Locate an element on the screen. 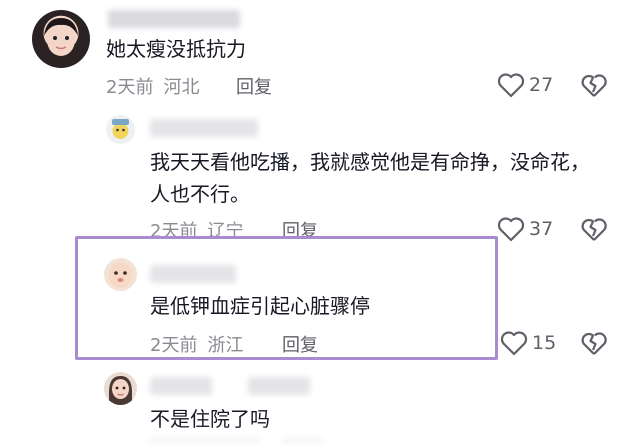 The width and height of the screenshot is (640, 446). comment-meta: 2天前 浙江 is located at coordinates (196, 344).